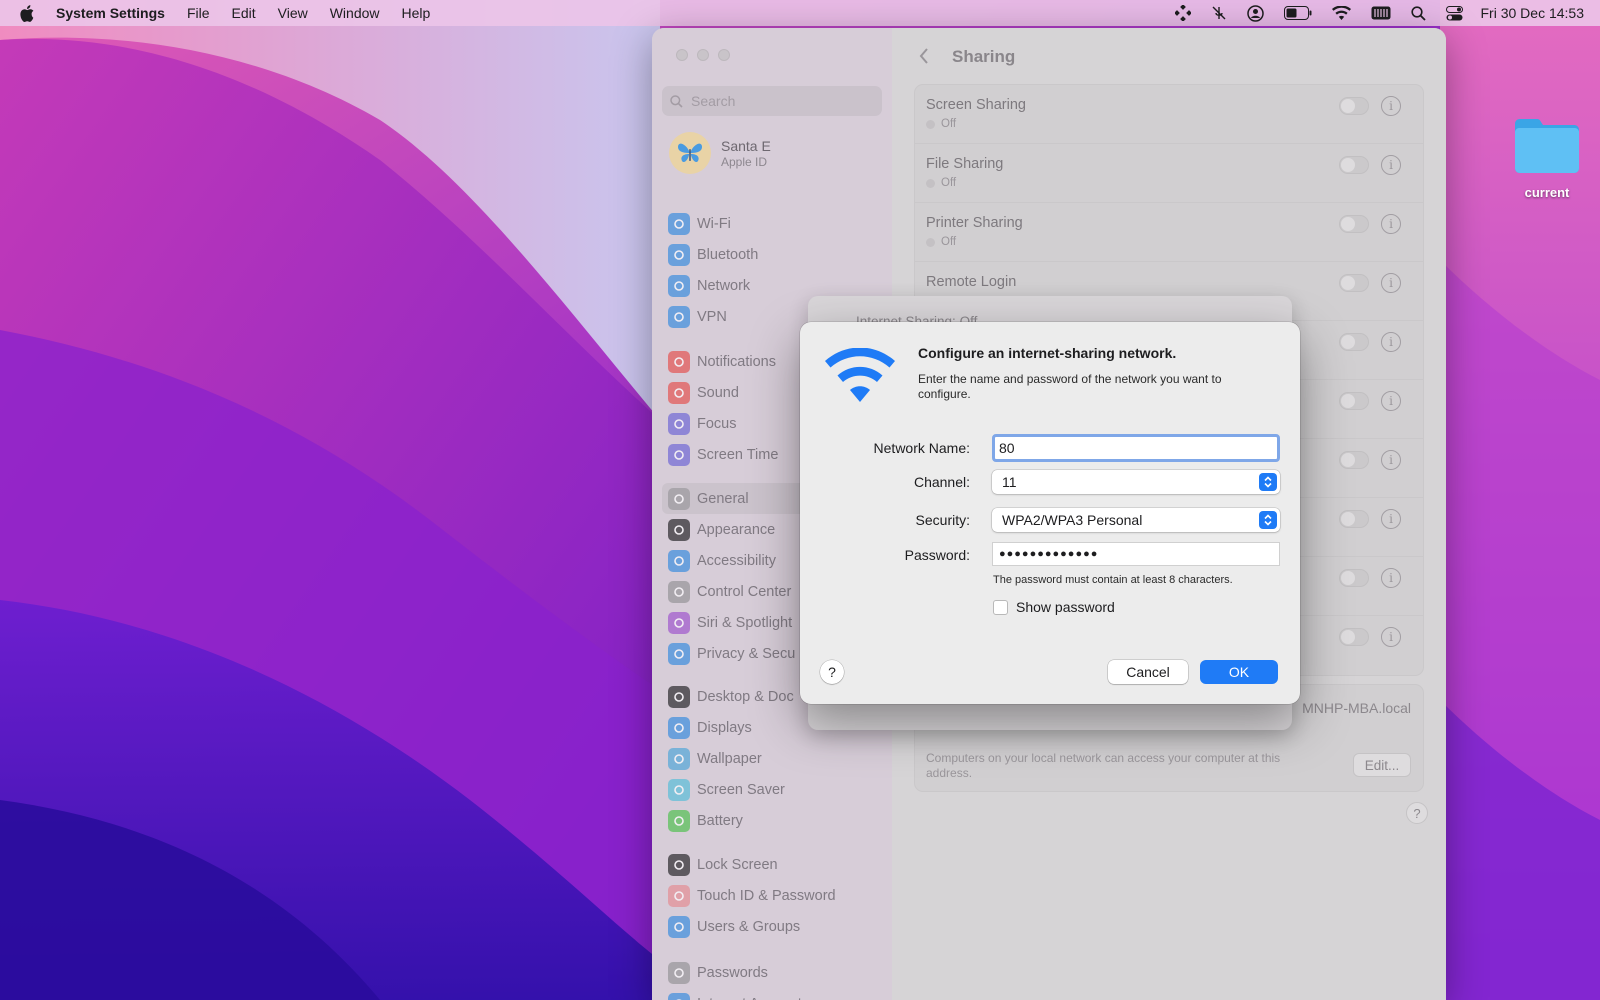  I want to click on battery-icon, so click(1297, 13).